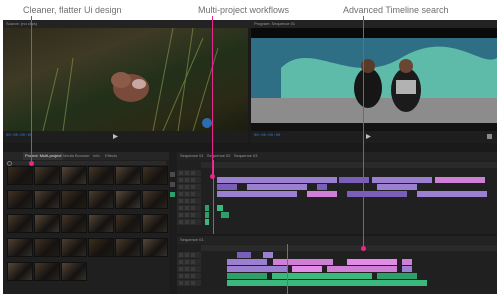 The width and height of the screenshot is (500, 297). What do you see at coordinates (368, 136) in the screenshot?
I see `play-icon` at bounding box center [368, 136].